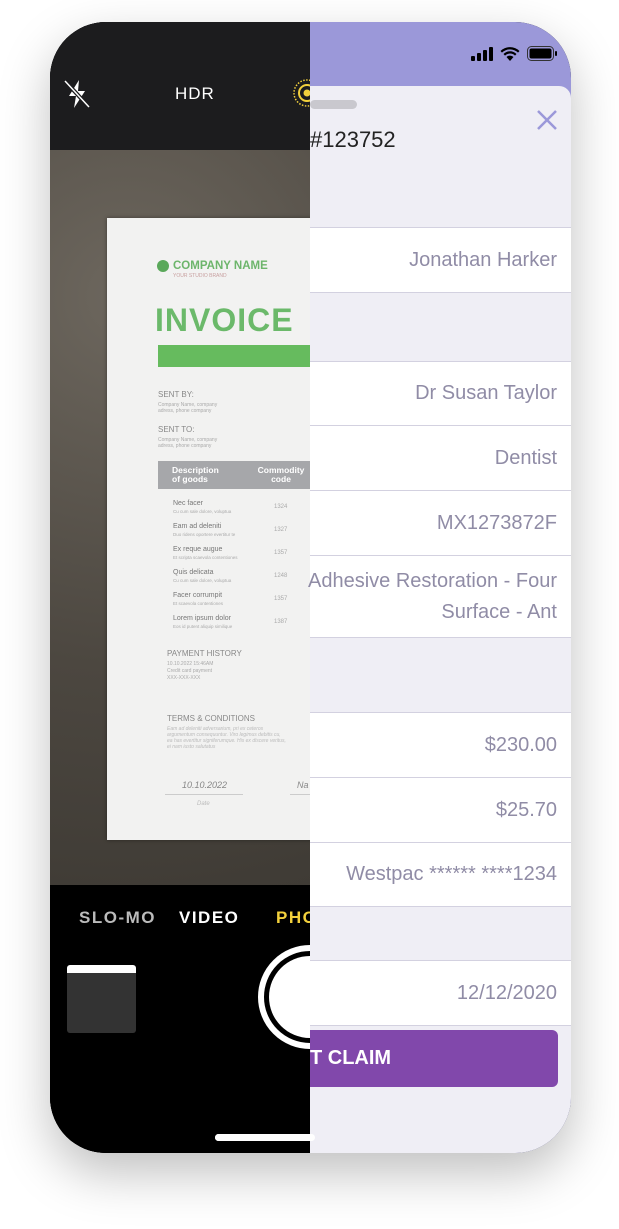 The image size is (619, 1229). What do you see at coordinates (206, 1019) in the screenshot?
I see `camera-bottom-bar: SLO-MO VIDEO PHO` at bounding box center [206, 1019].